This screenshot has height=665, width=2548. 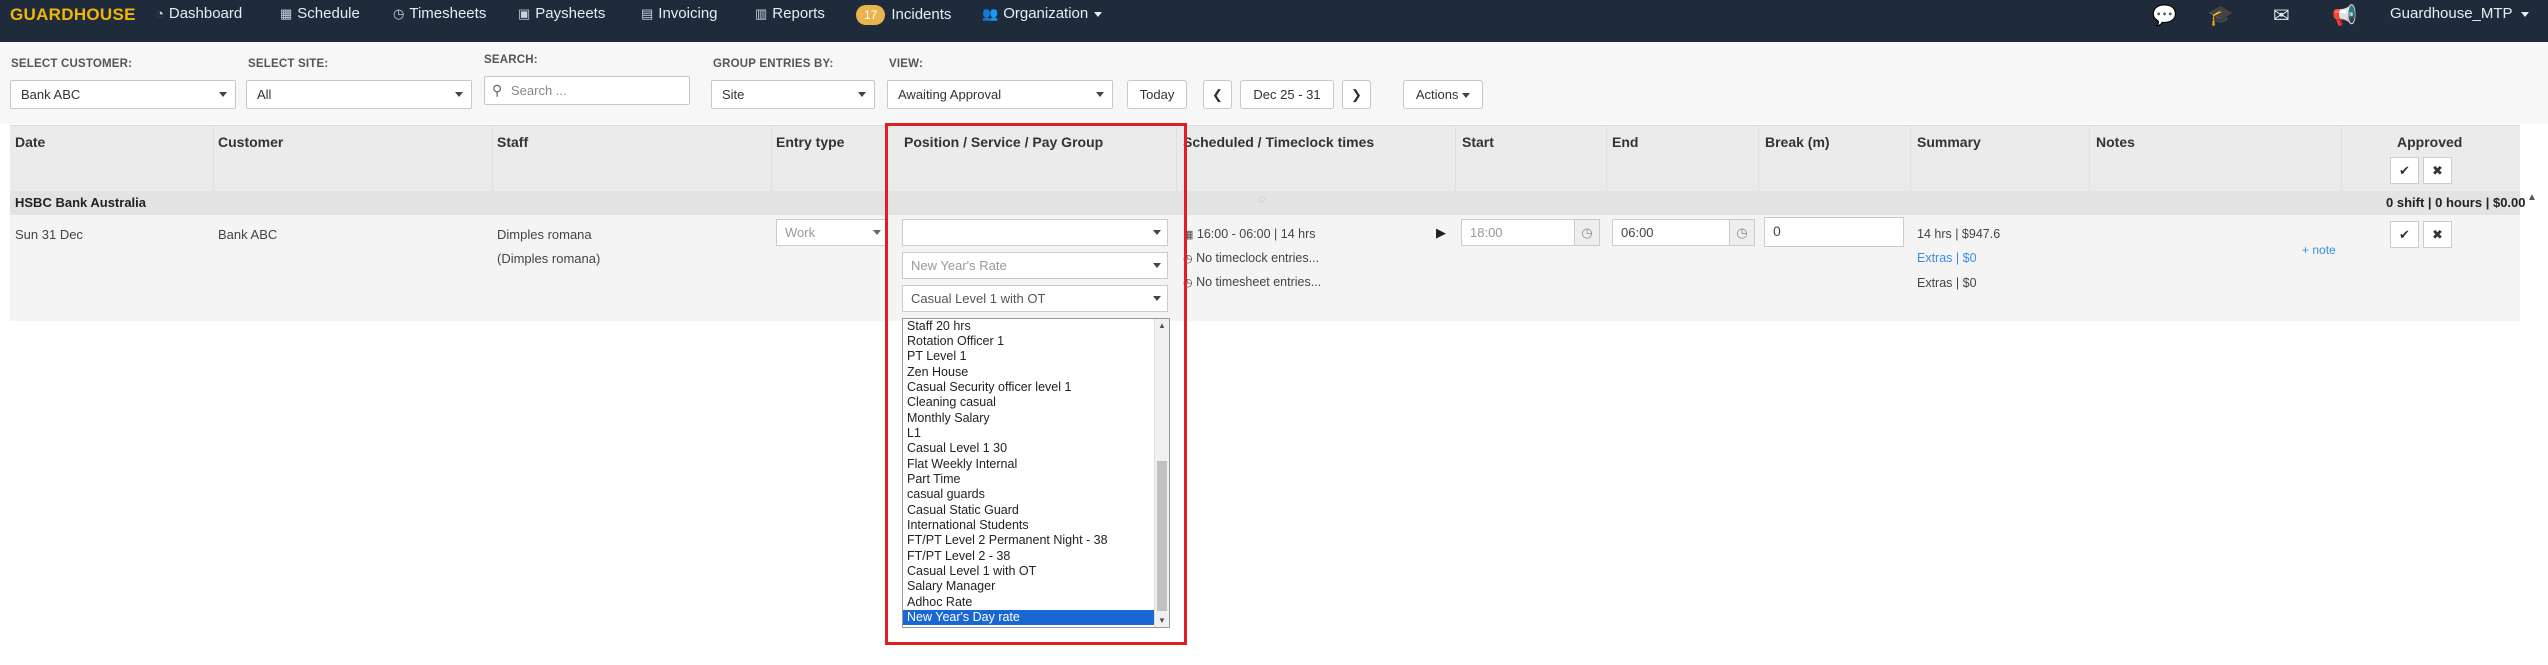 What do you see at coordinates (2459, 13) in the screenshot?
I see `user-menu: Guardhouse_MTP` at bounding box center [2459, 13].